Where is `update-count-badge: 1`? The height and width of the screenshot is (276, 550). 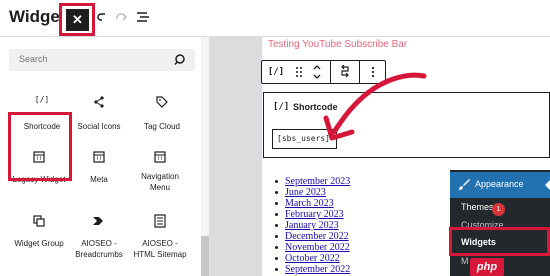 update-count-badge: 1 is located at coordinates (498, 209).